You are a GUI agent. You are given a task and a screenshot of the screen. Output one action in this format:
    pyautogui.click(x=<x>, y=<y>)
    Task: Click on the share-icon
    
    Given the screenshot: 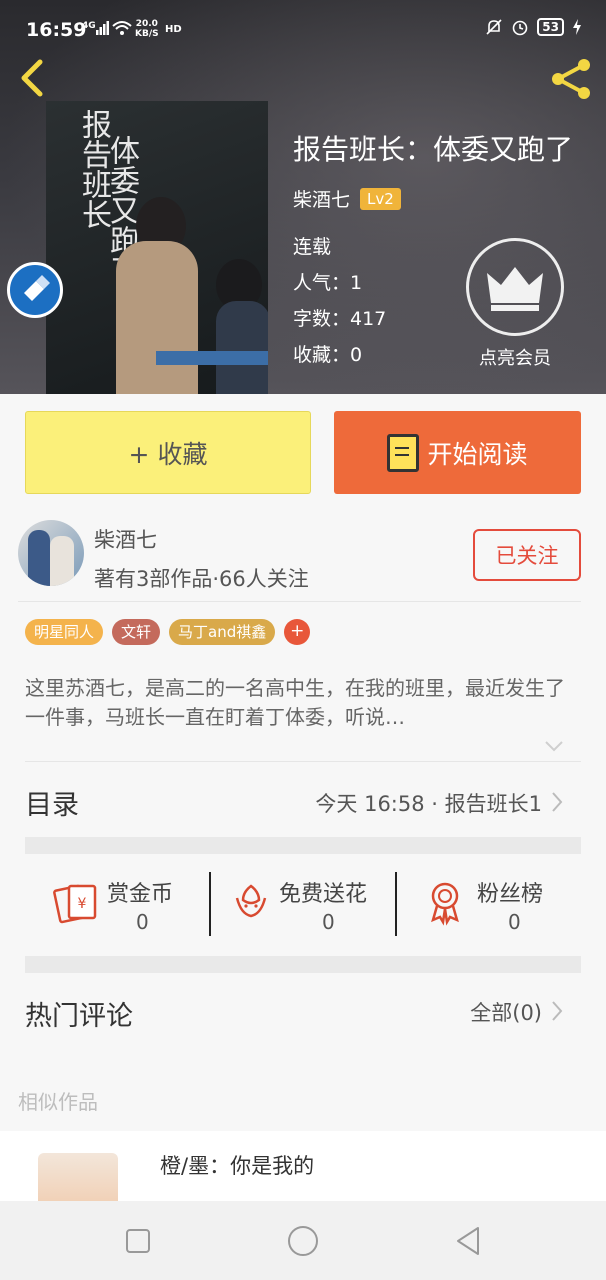 What is the action you would take?
    pyautogui.click(x=571, y=79)
    